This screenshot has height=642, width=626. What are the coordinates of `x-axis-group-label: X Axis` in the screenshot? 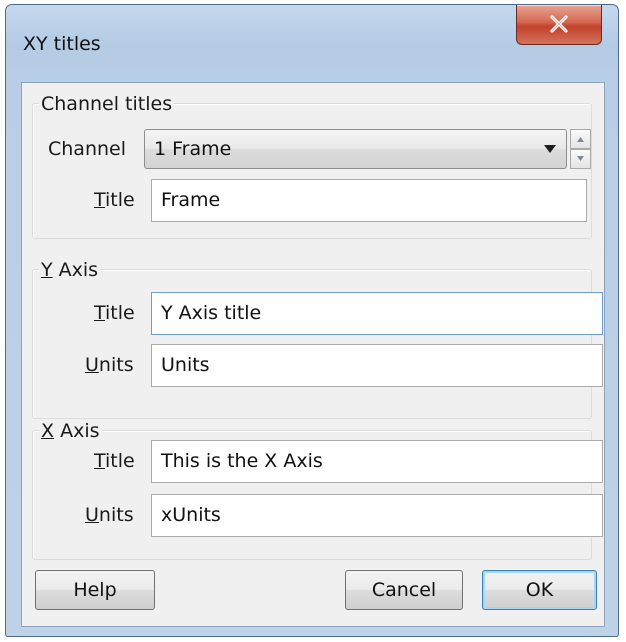 It's located at (70, 431).